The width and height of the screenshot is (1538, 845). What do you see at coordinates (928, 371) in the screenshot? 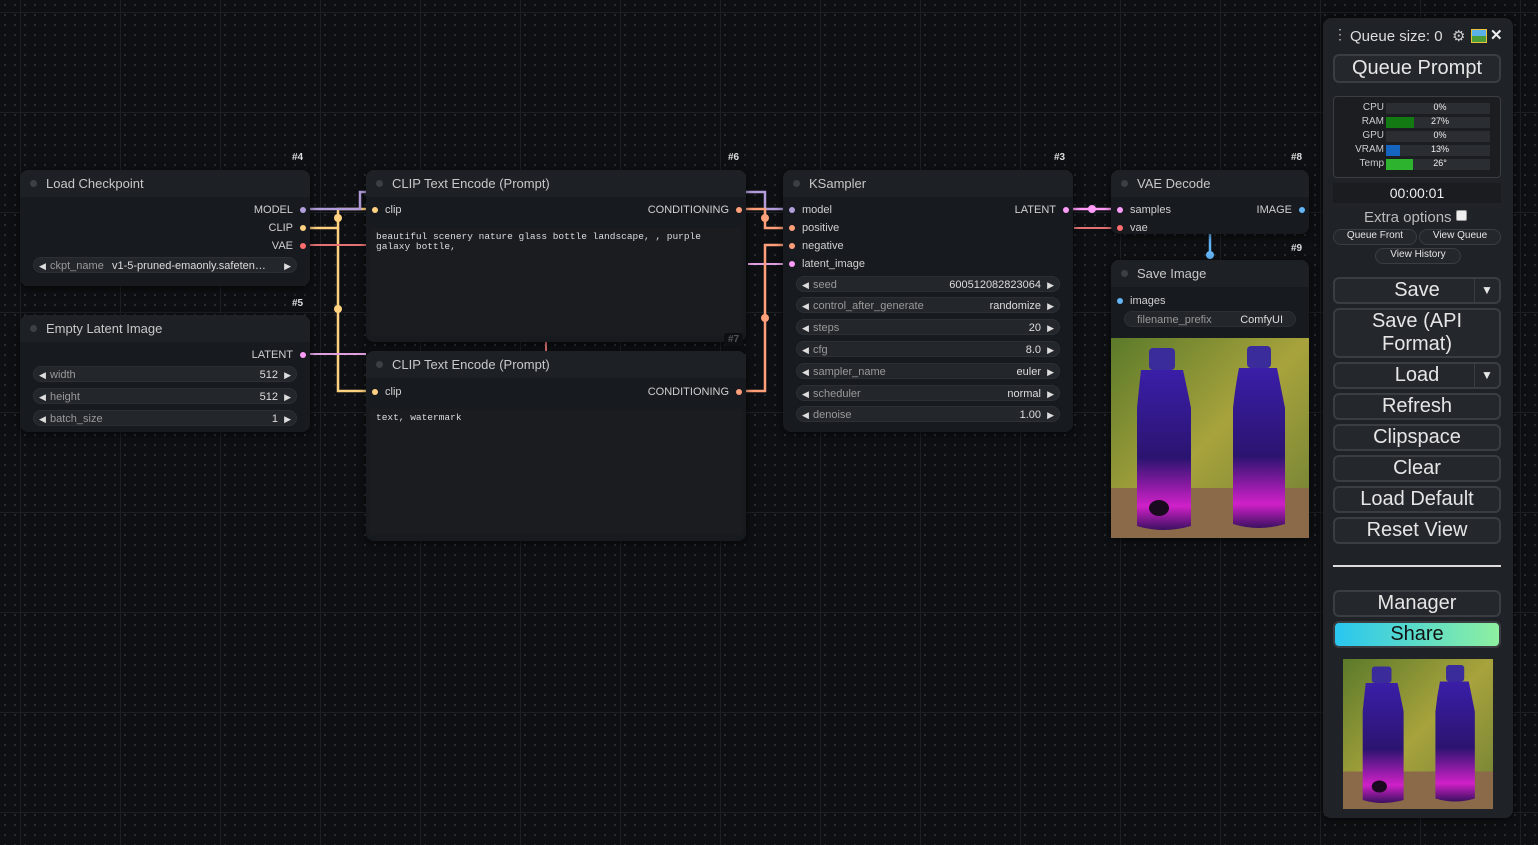
I see `sampler-name-widget: ◀ sampler_name euler ▶` at bounding box center [928, 371].